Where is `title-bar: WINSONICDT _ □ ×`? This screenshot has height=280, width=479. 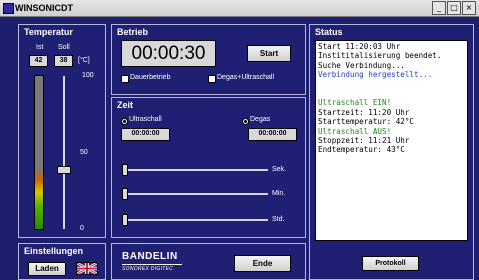
title-bar: WINSONICDT _ □ × is located at coordinates (239, 8).